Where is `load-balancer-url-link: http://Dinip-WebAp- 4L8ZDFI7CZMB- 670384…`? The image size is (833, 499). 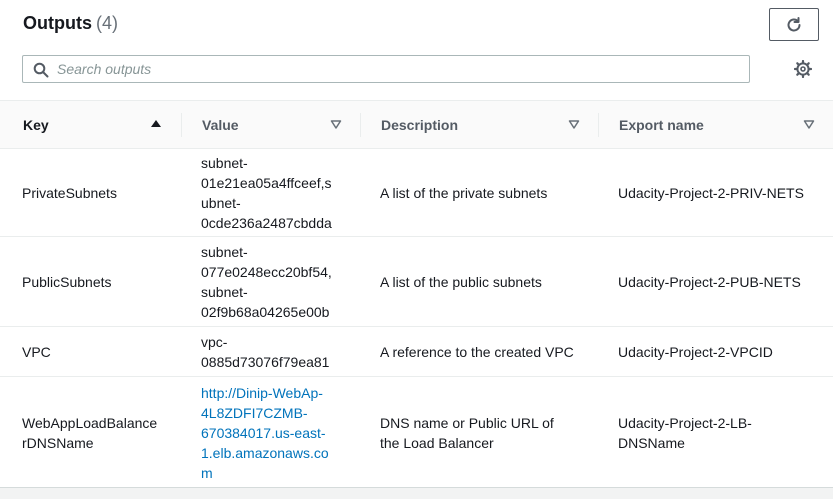 load-balancer-url-link: http://Dinip-WebAp- 4L8ZDFI7CZMB- 670384… is located at coordinates (265, 433).